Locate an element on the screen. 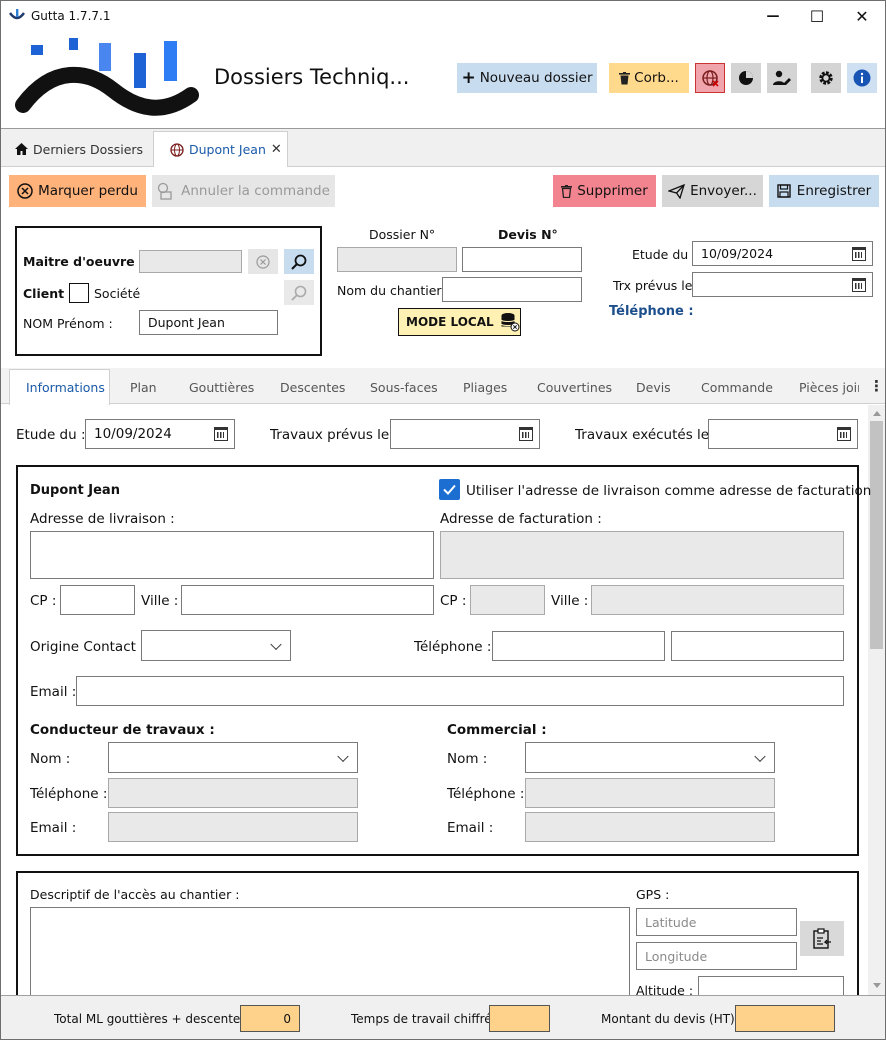 The height and width of the screenshot is (1040, 886). maximize-button: ☐ is located at coordinates (817, 16).